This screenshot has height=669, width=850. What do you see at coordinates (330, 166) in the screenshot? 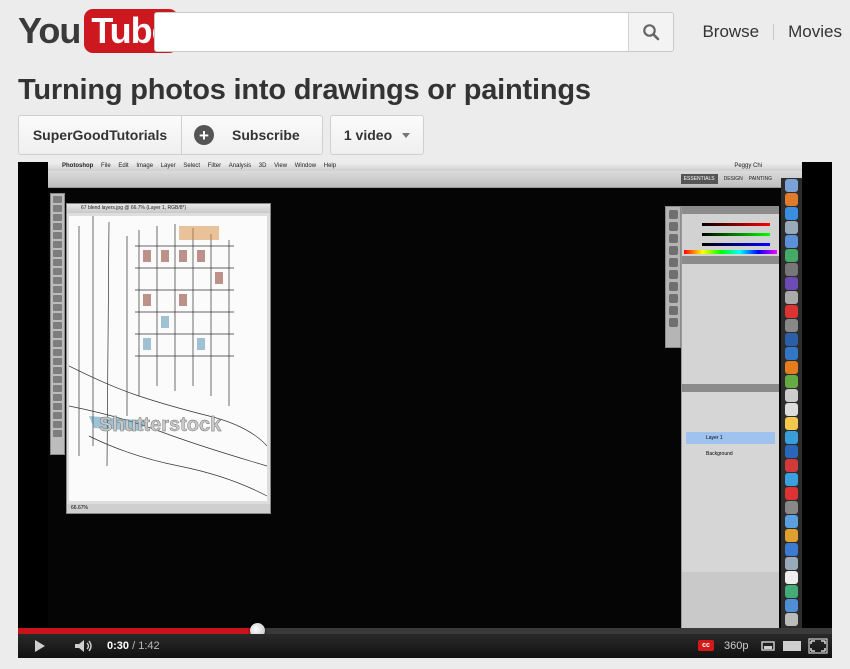
I see `menu-item: Help` at bounding box center [330, 166].